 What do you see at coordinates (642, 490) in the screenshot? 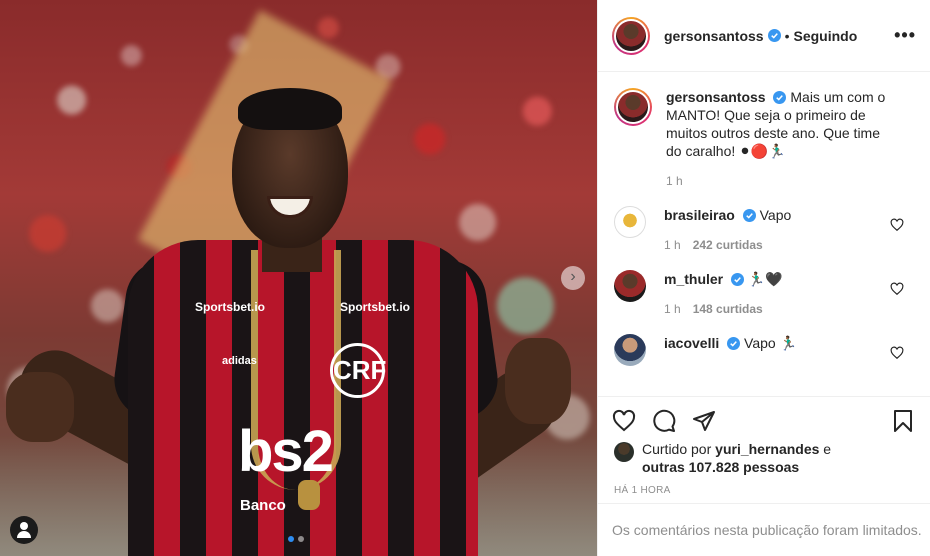
I see `post-timestamp: HÁ 1 HORA` at bounding box center [642, 490].